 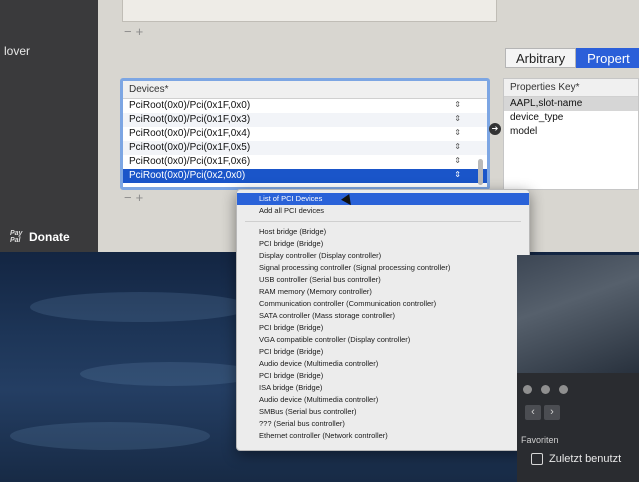 I want to click on arrow-right-icon: ➔, so click(x=495, y=129).